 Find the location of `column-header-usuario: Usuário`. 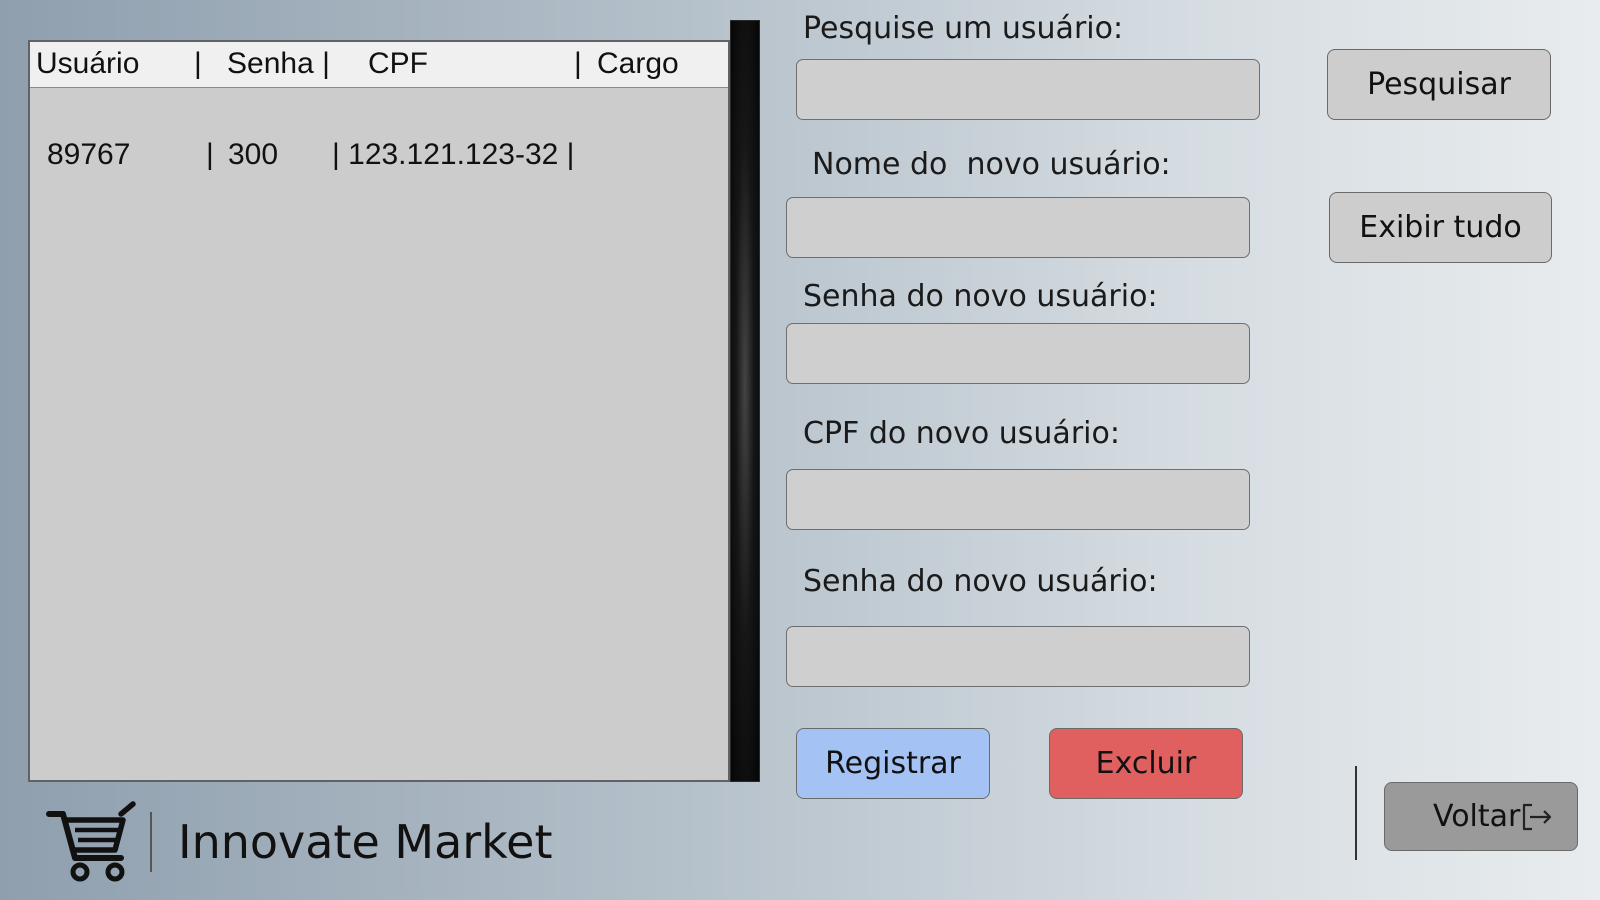

column-header-usuario: Usuário is located at coordinates (88, 63).